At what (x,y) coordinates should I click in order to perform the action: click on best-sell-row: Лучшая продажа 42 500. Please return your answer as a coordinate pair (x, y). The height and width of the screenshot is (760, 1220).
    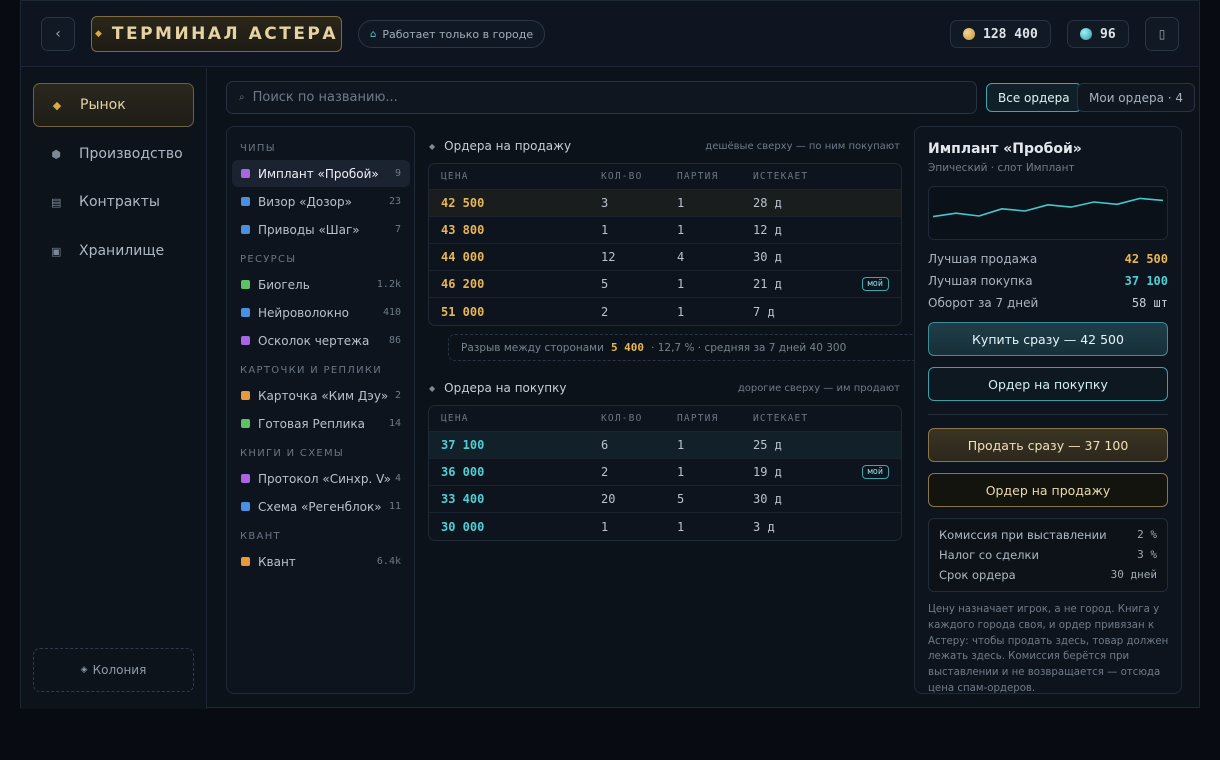
    Looking at the image, I should click on (1048, 260).